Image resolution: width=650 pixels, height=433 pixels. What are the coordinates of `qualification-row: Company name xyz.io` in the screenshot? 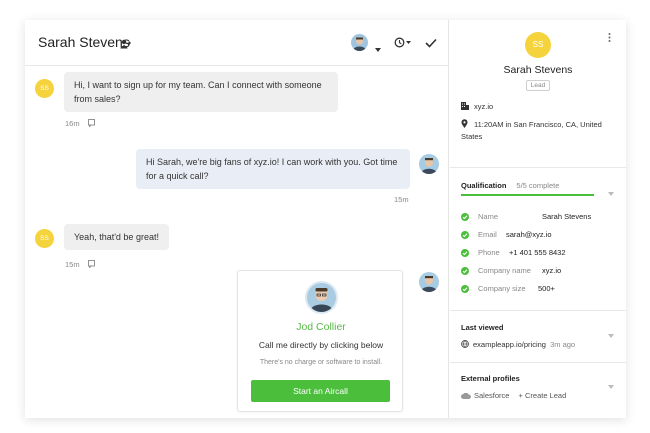 It's located at (511, 271).